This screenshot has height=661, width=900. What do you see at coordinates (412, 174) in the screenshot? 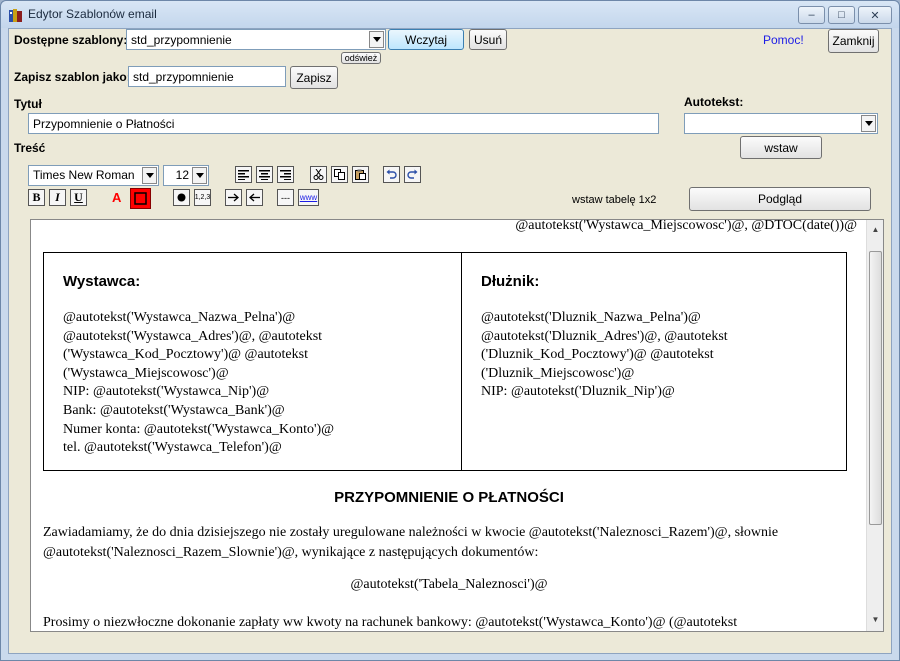
I see `redo-icon` at bounding box center [412, 174].